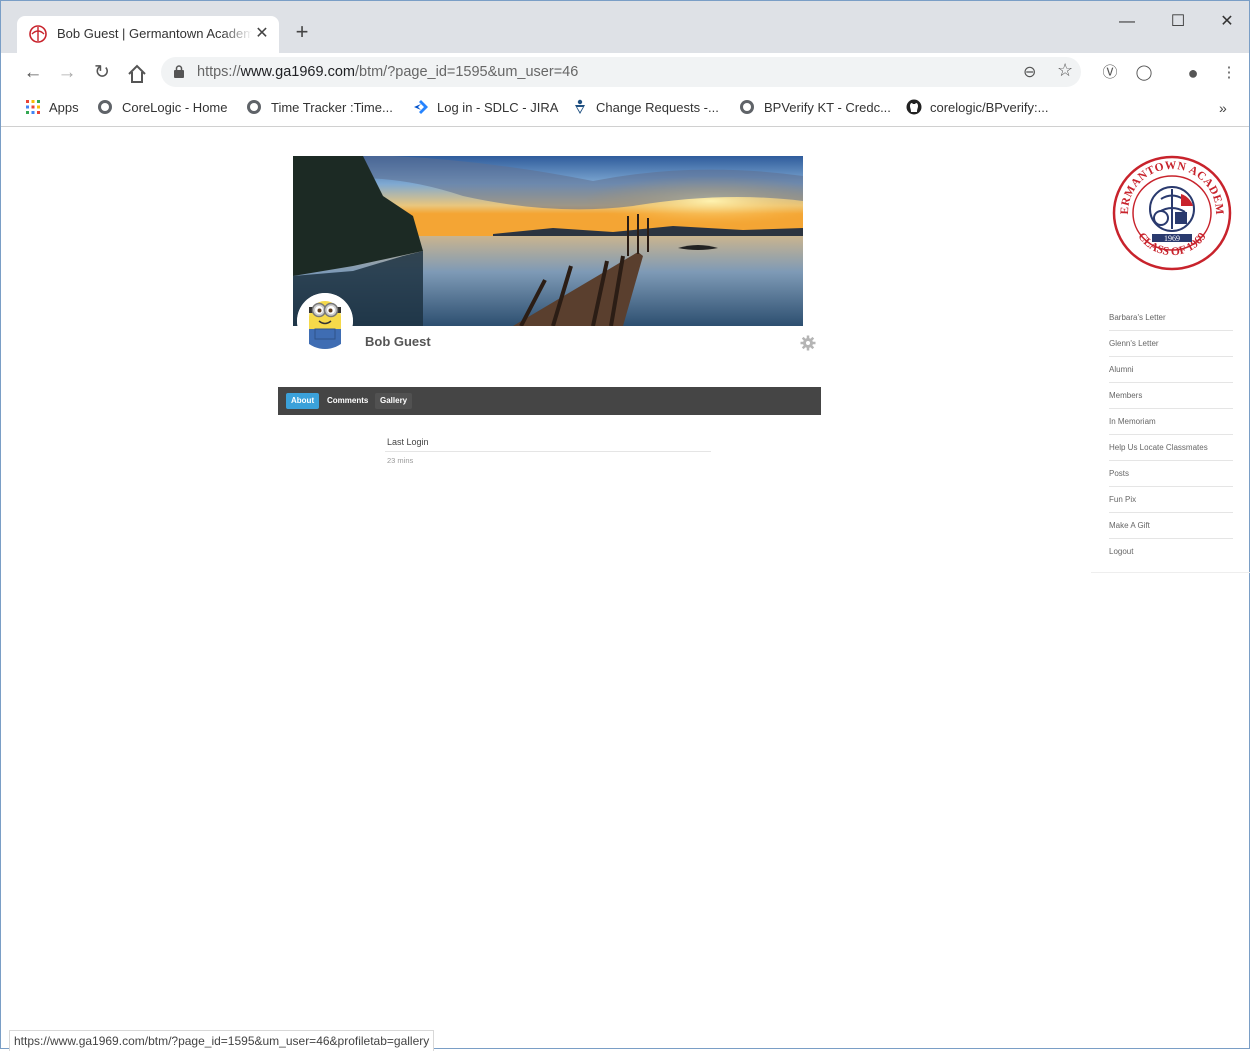 The width and height of the screenshot is (1250, 1051). What do you see at coordinates (1227, 22) in the screenshot?
I see `close-window-button: ✕` at bounding box center [1227, 22].